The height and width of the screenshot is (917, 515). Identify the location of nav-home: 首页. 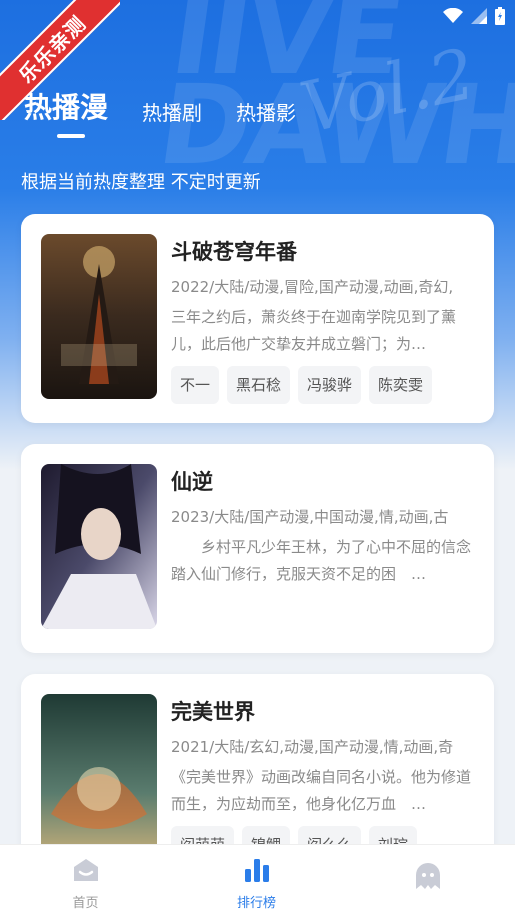
(85, 881).